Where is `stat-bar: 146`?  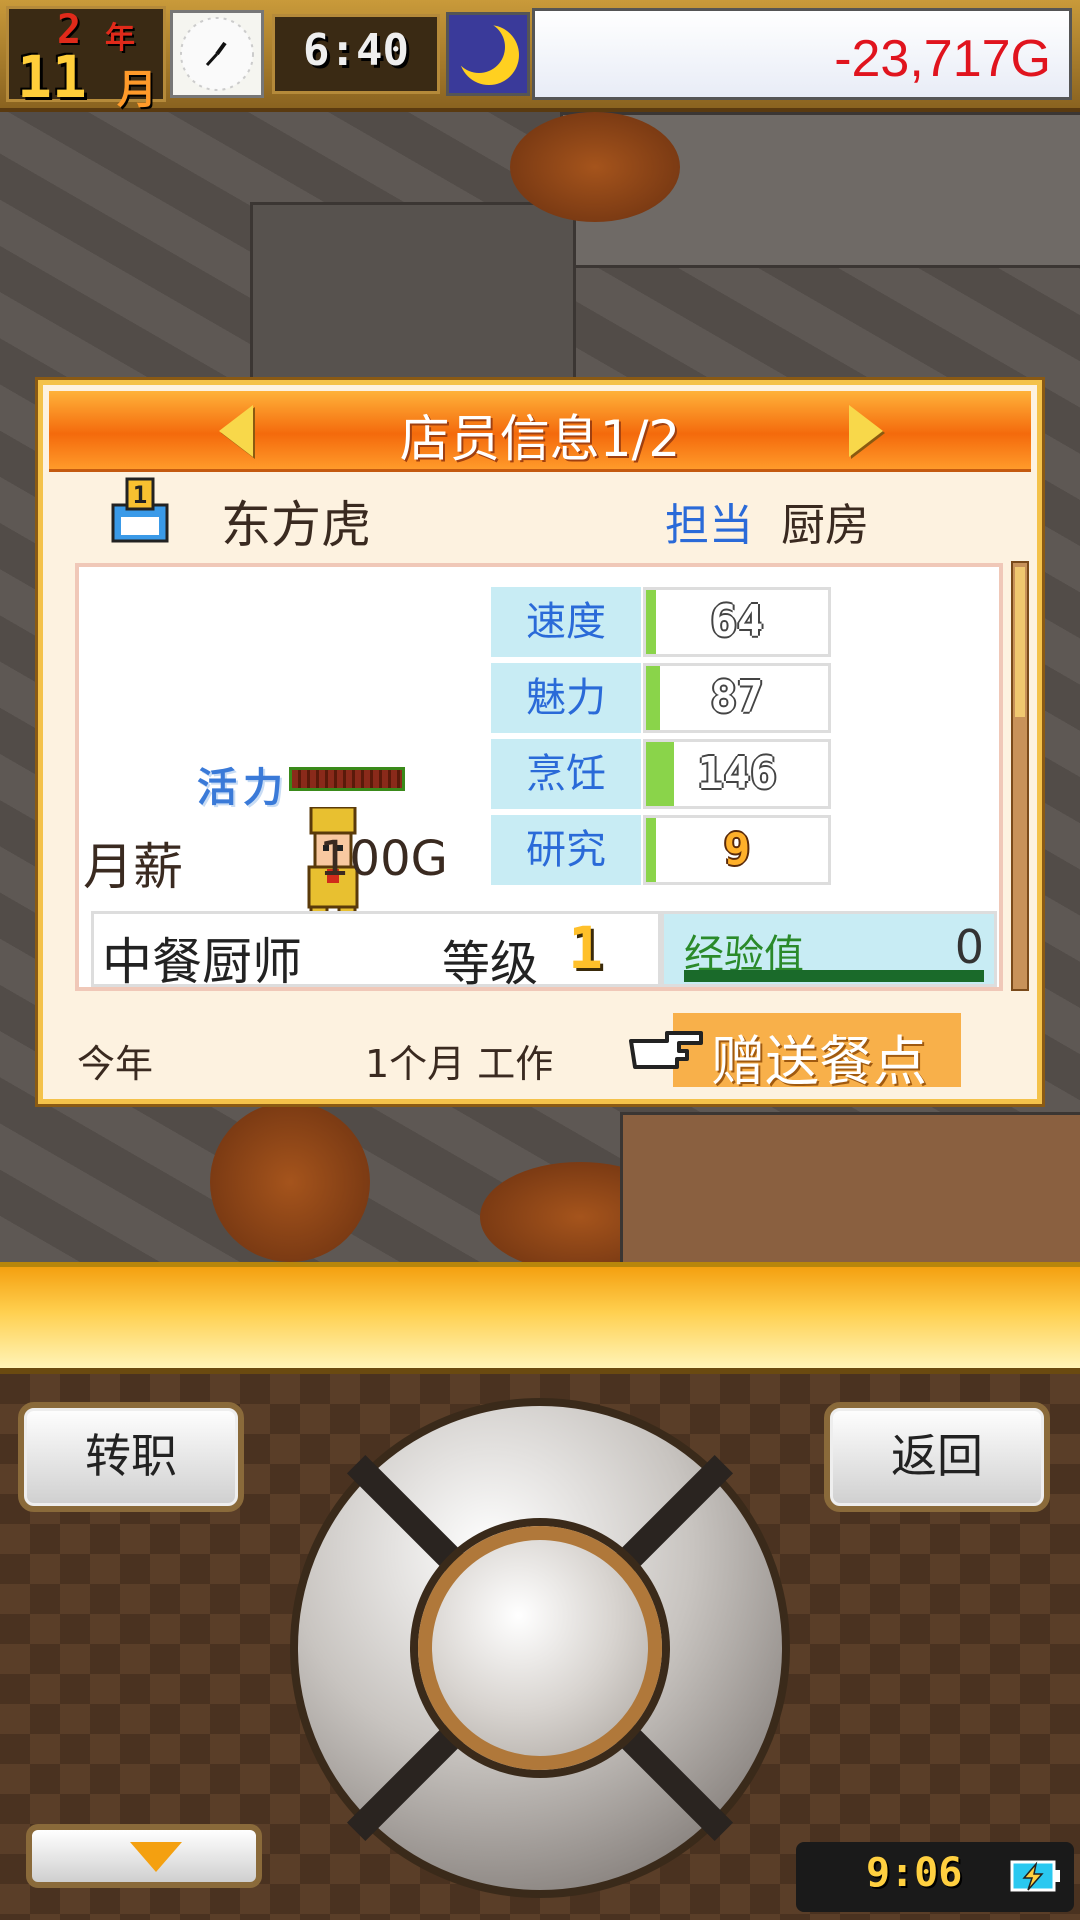
stat-bar: 146 is located at coordinates (737, 774).